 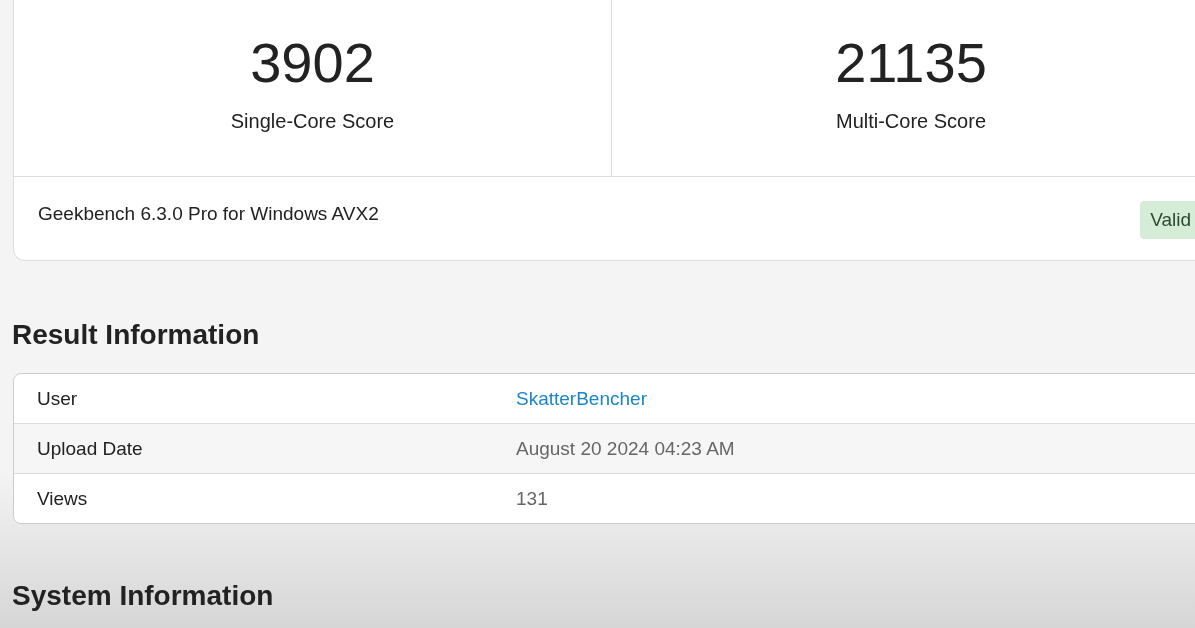 What do you see at coordinates (910, 121) in the screenshot?
I see `score-label: Multi-Core Score` at bounding box center [910, 121].